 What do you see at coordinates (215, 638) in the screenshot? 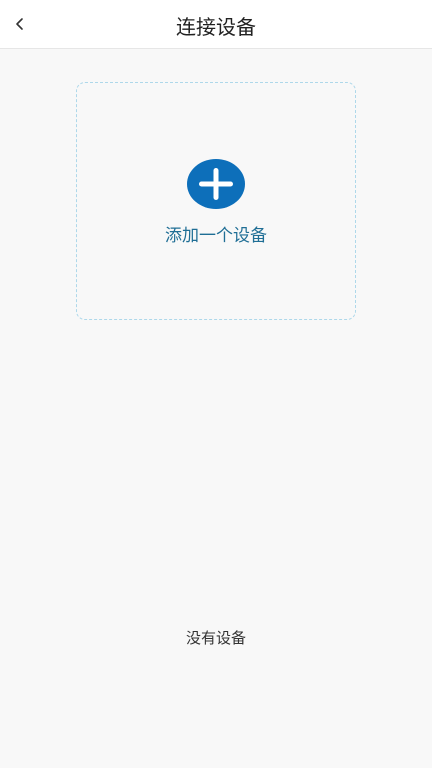
I see `empty-state-text: 没有设备` at bounding box center [215, 638].